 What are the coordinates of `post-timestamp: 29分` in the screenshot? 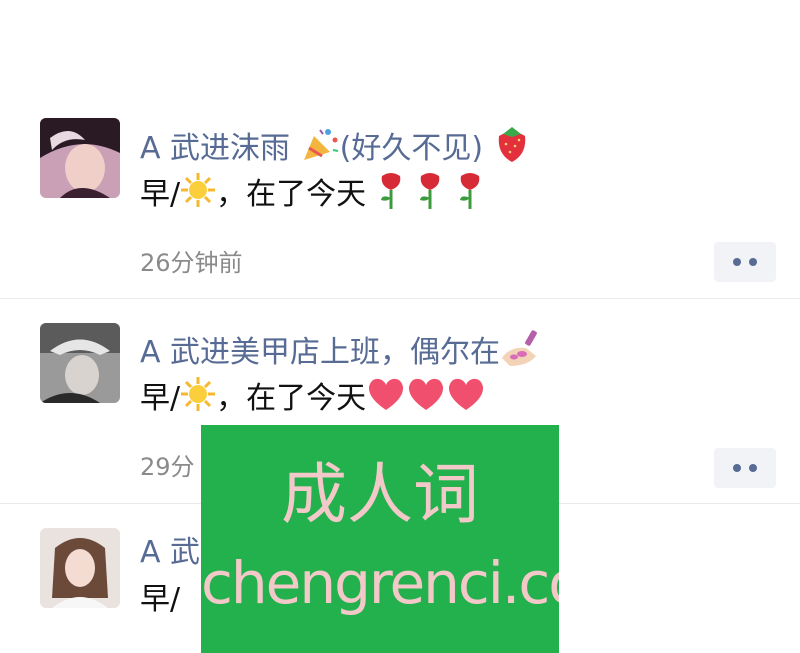 It's located at (167, 467).